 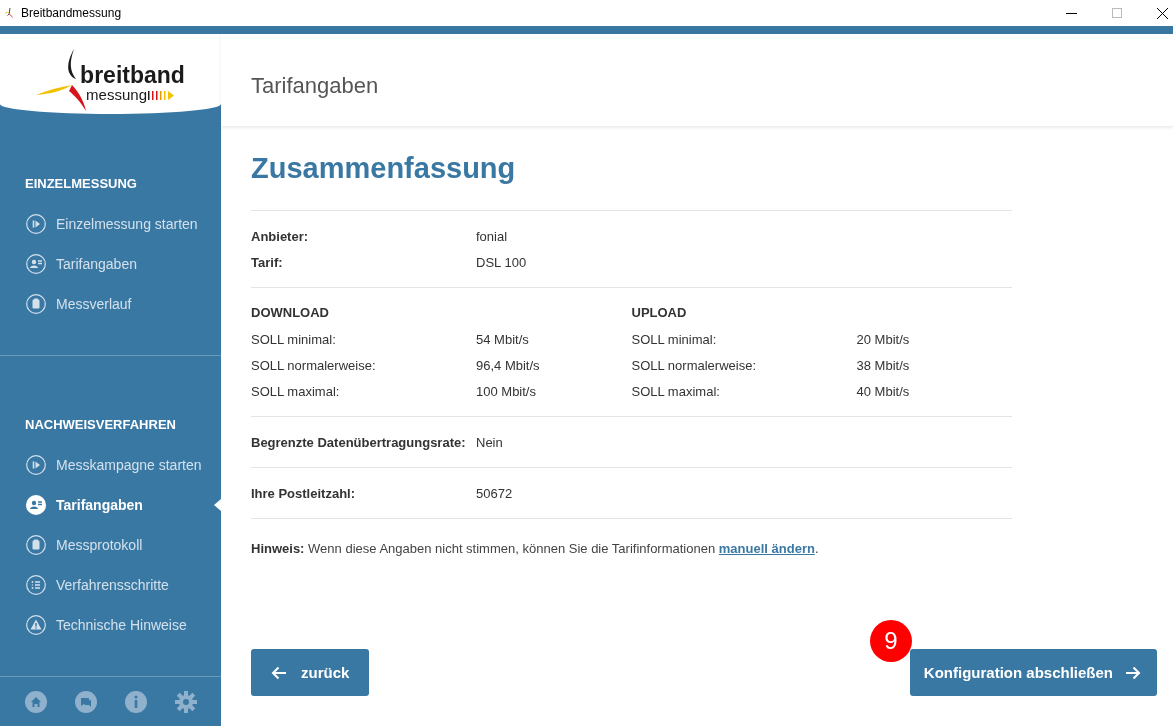 What do you see at coordinates (110, 625) in the screenshot?
I see `nav-item: Technische Hinweise` at bounding box center [110, 625].